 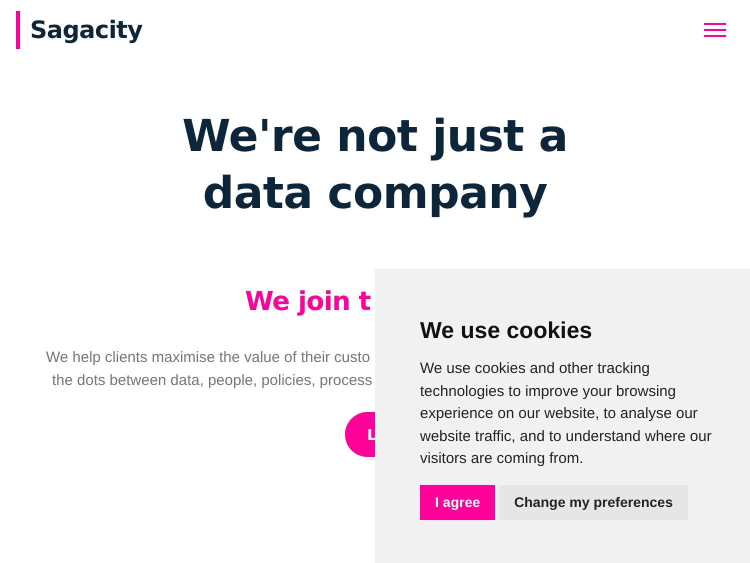 I want to click on agree-button: I agree, so click(x=458, y=502).